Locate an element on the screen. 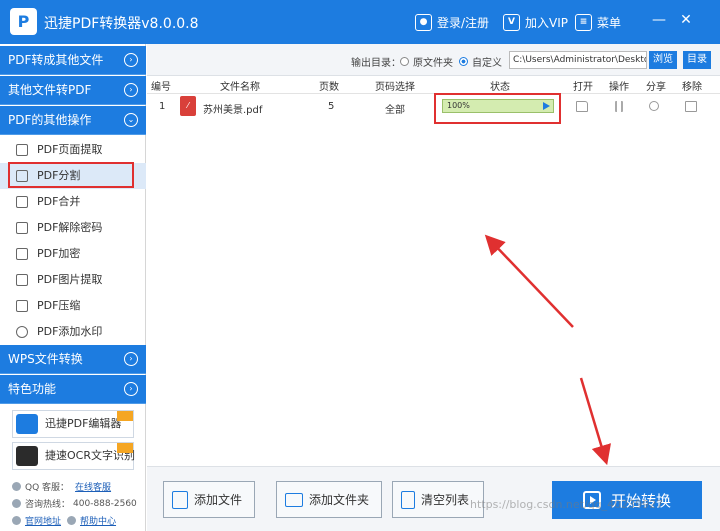  app-title: 迅捷PDF转换器v8.0.0.8 is located at coordinates (121, 24).